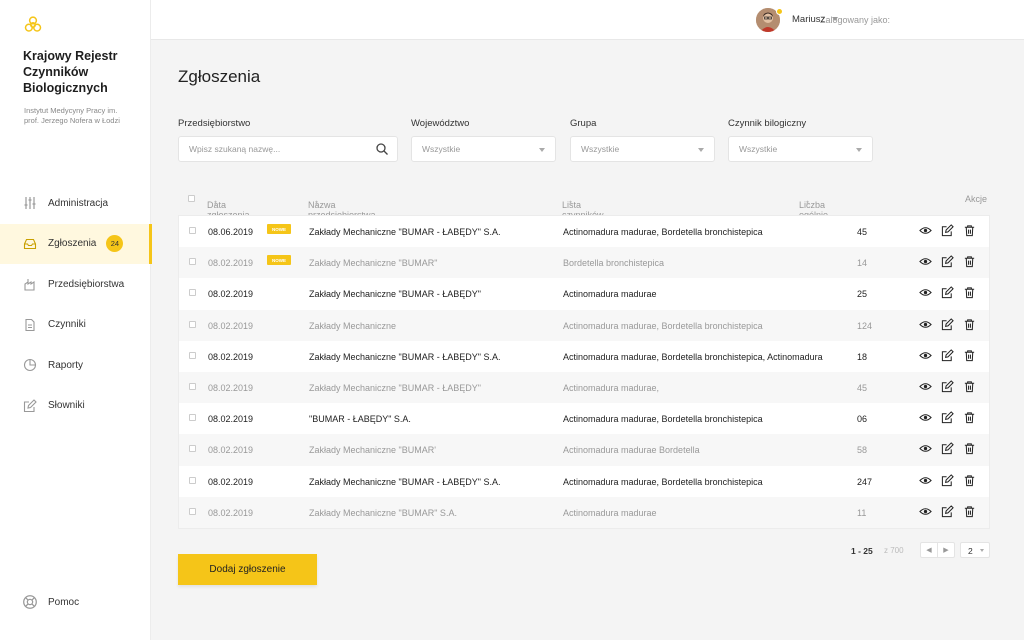 The width and height of the screenshot is (1024, 640). I want to click on factory-icon, so click(30, 284).